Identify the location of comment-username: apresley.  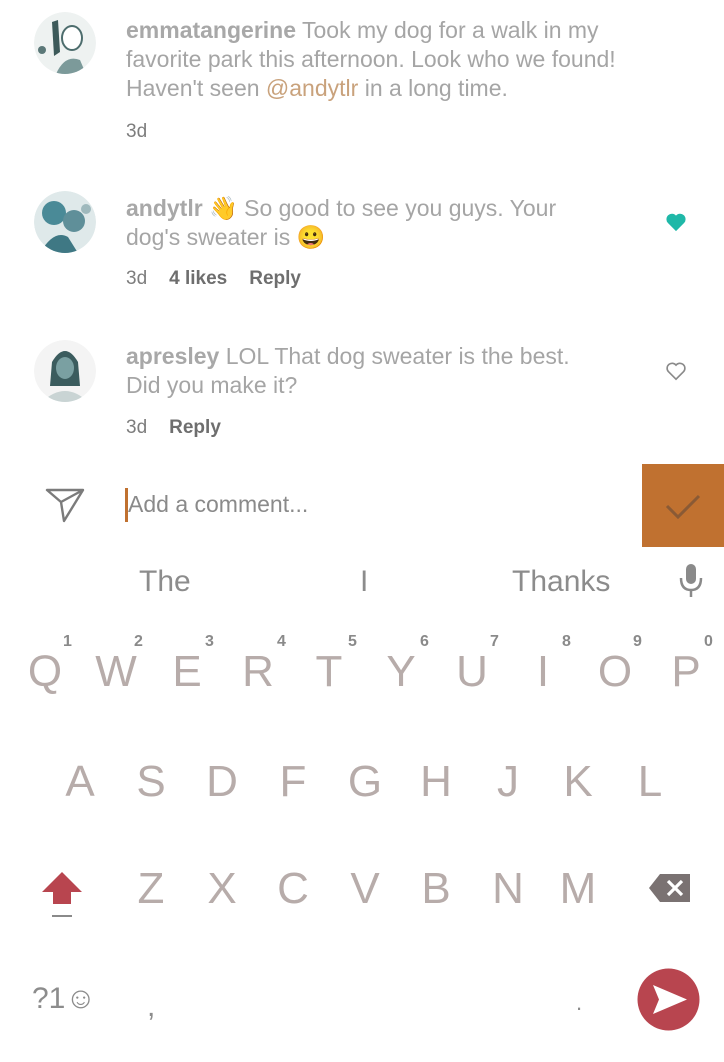
(172, 356).